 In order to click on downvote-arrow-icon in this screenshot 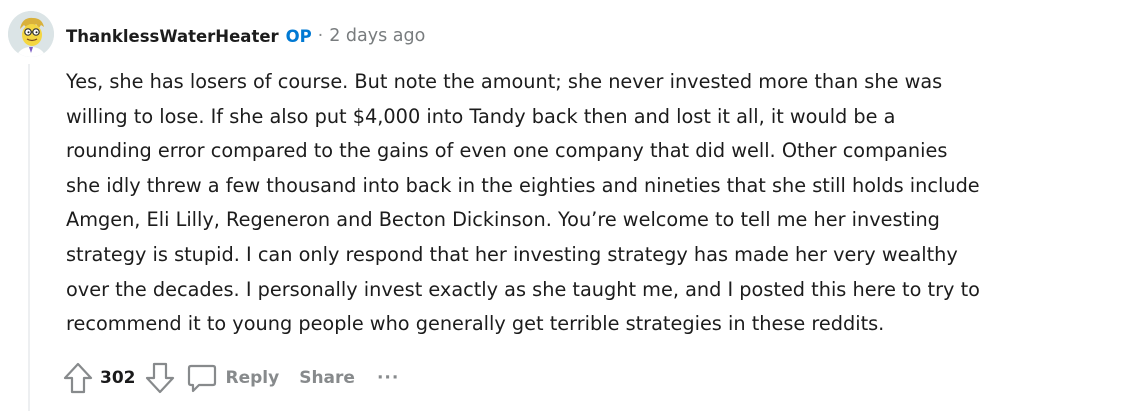, I will do `click(160, 378)`.